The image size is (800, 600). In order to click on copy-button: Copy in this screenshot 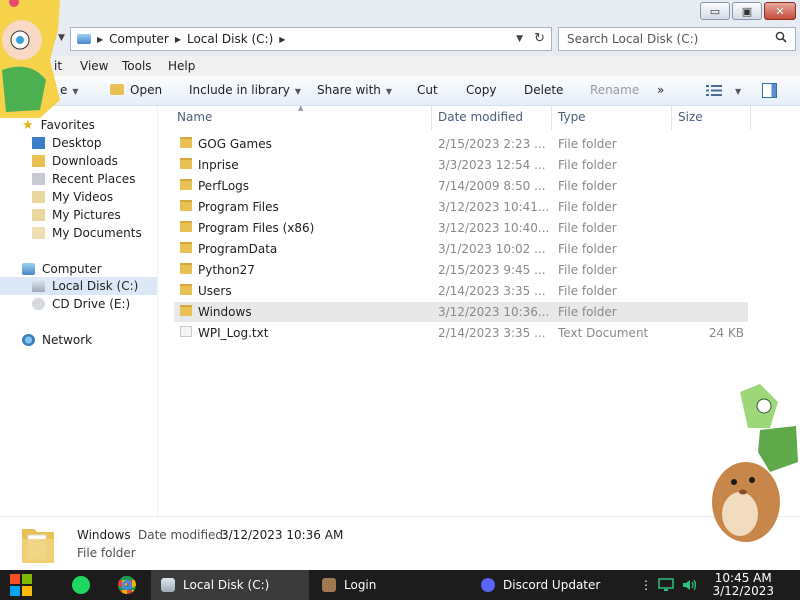, I will do `click(481, 90)`.